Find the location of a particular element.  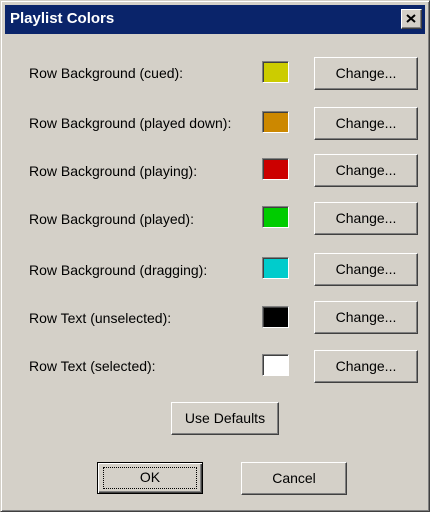

label-row-background-played: Row Background (played): is located at coordinates (111, 219).